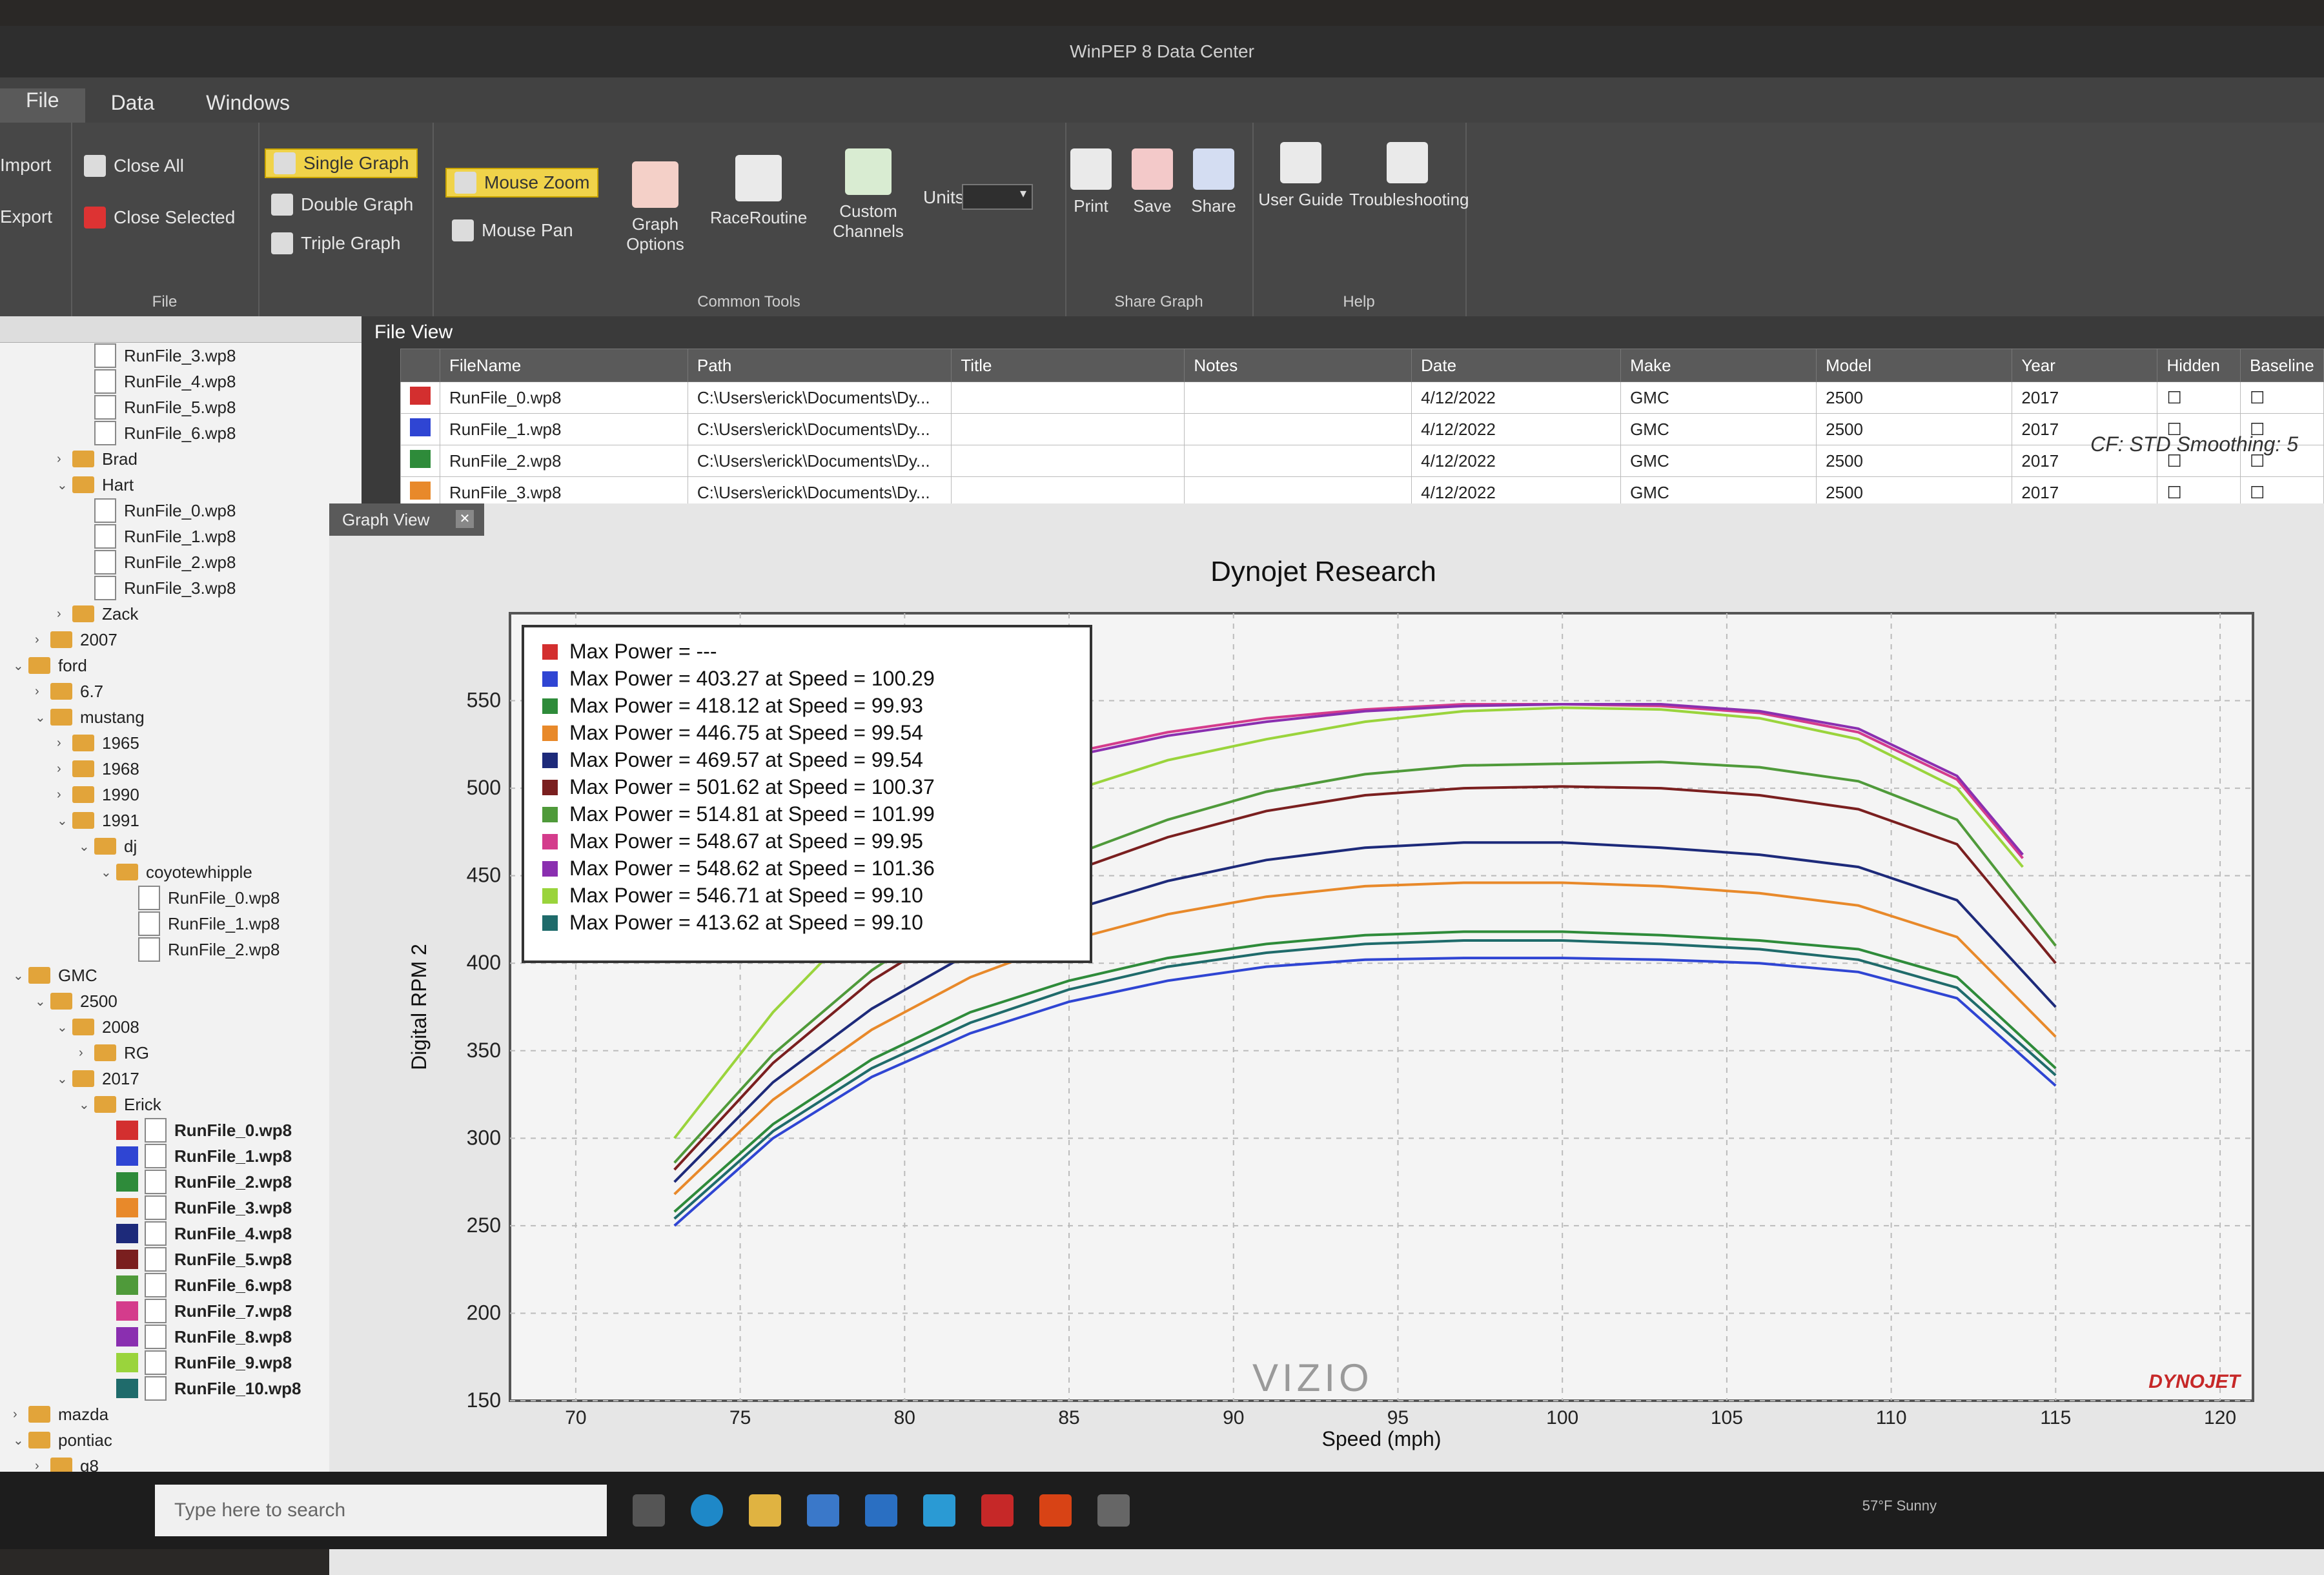 This screenshot has width=2324, height=1575. I want to click on units-dropdown: ▾, so click(997, 197).